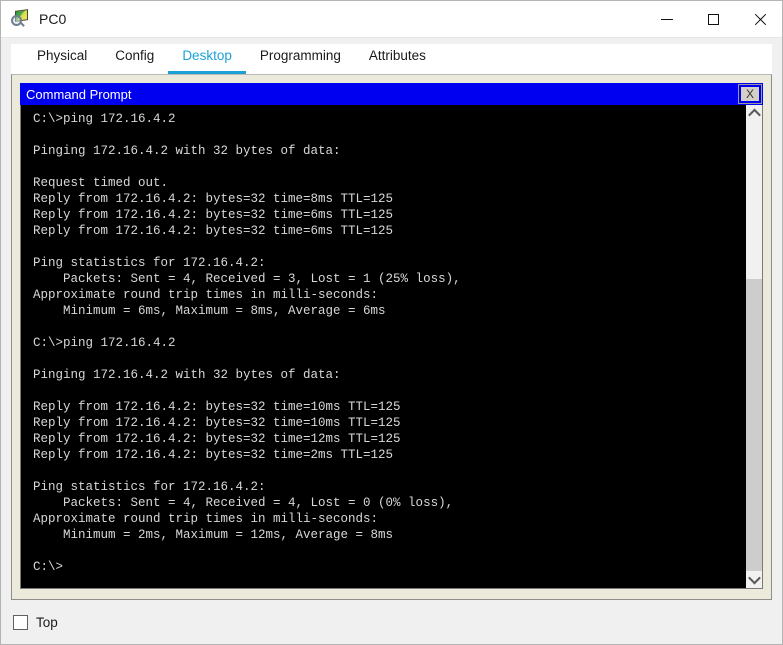 The height and width of the screenshot is (645, 783). What do you see at coordinates (20, 622) in the screenshot?
I see `top-checkbox` at bounding box center [20, 622].